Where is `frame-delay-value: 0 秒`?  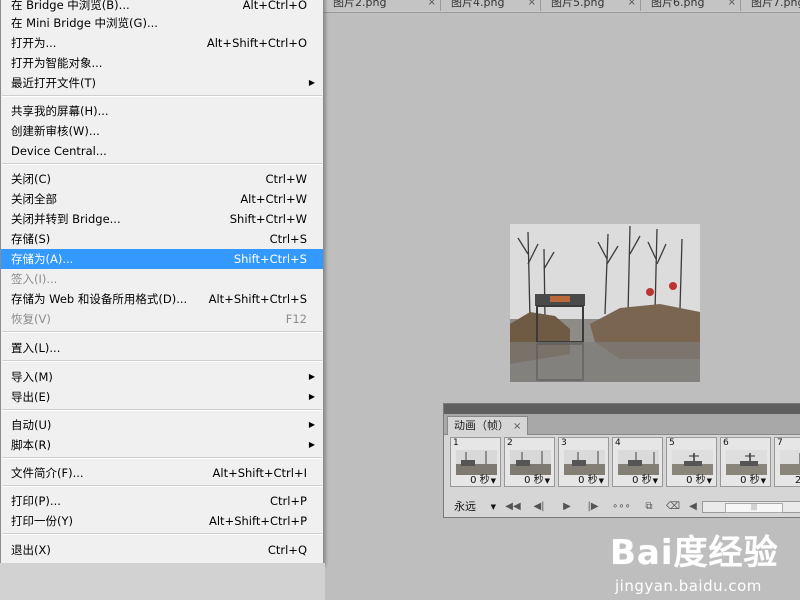 frame-delay-value: 0 秒 is located at coordinates (696, 480).